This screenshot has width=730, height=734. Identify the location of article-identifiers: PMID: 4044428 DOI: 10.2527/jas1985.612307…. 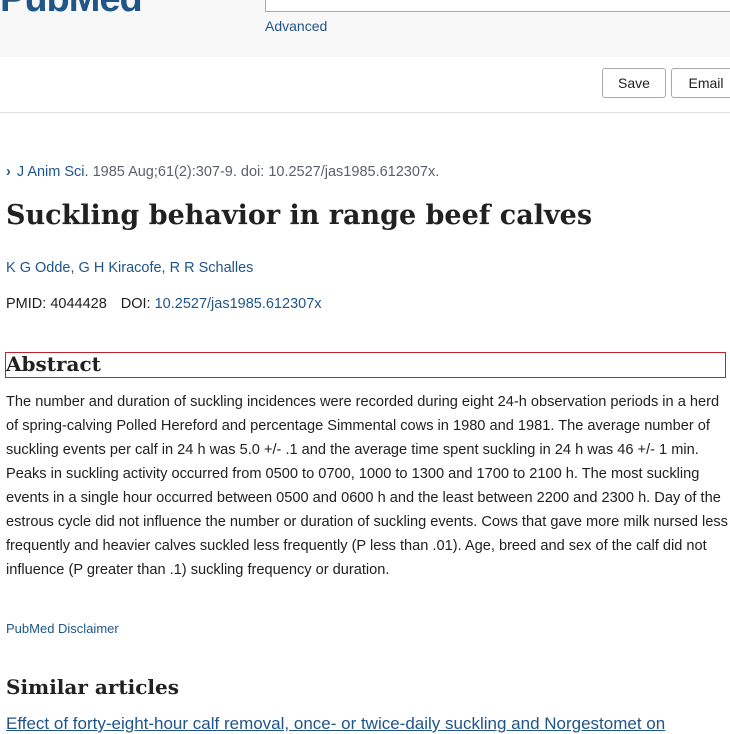
(164, 304).